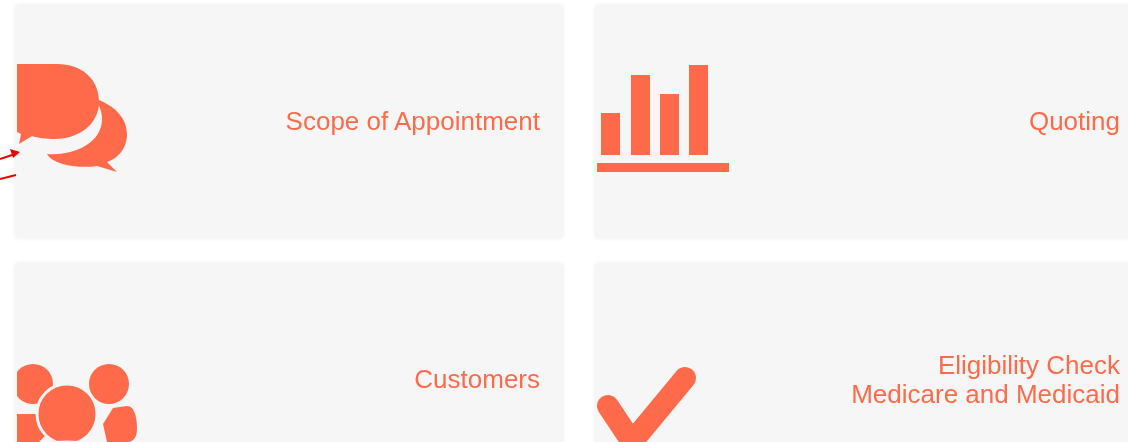 This screenshot has height=442, width=1128. What do you see at coordinates (648, 403) in the screenshot?
I see `checkmark-icon` at bounding box center [648, 403].